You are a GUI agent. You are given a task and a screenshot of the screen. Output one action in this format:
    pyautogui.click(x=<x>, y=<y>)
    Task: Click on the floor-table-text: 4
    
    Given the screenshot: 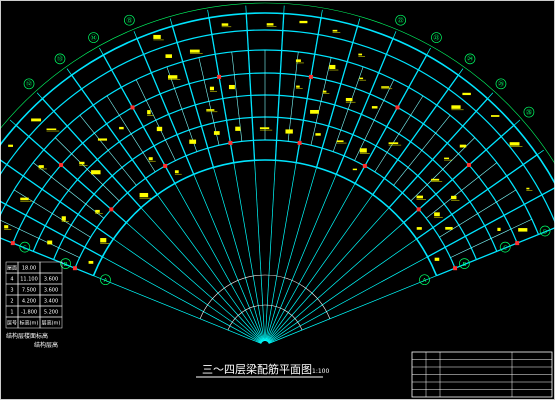 What is the action you would take?
    pyautogui.click(x=11, y=280)
    